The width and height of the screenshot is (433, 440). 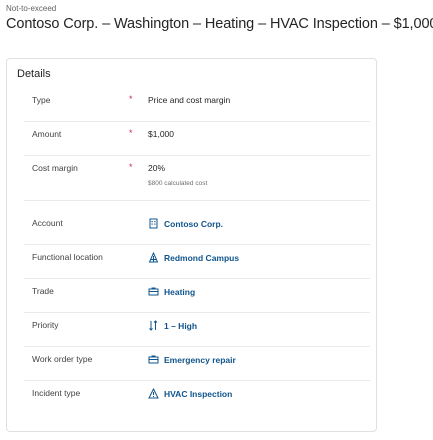 I want to click on field-label-account: Account, so click(x=47, y=223).